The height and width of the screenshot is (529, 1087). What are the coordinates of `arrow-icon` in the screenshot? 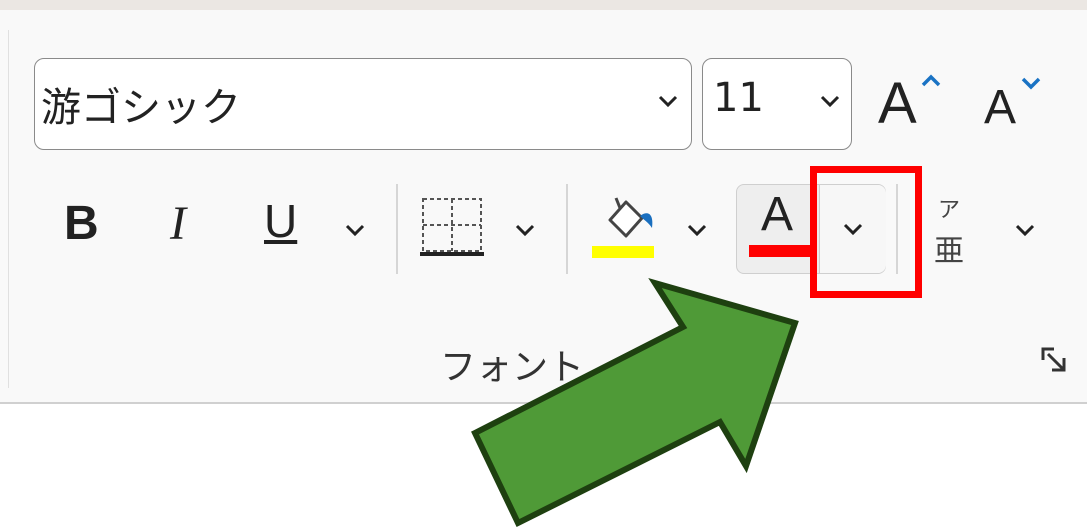 It's located at (635, 402).